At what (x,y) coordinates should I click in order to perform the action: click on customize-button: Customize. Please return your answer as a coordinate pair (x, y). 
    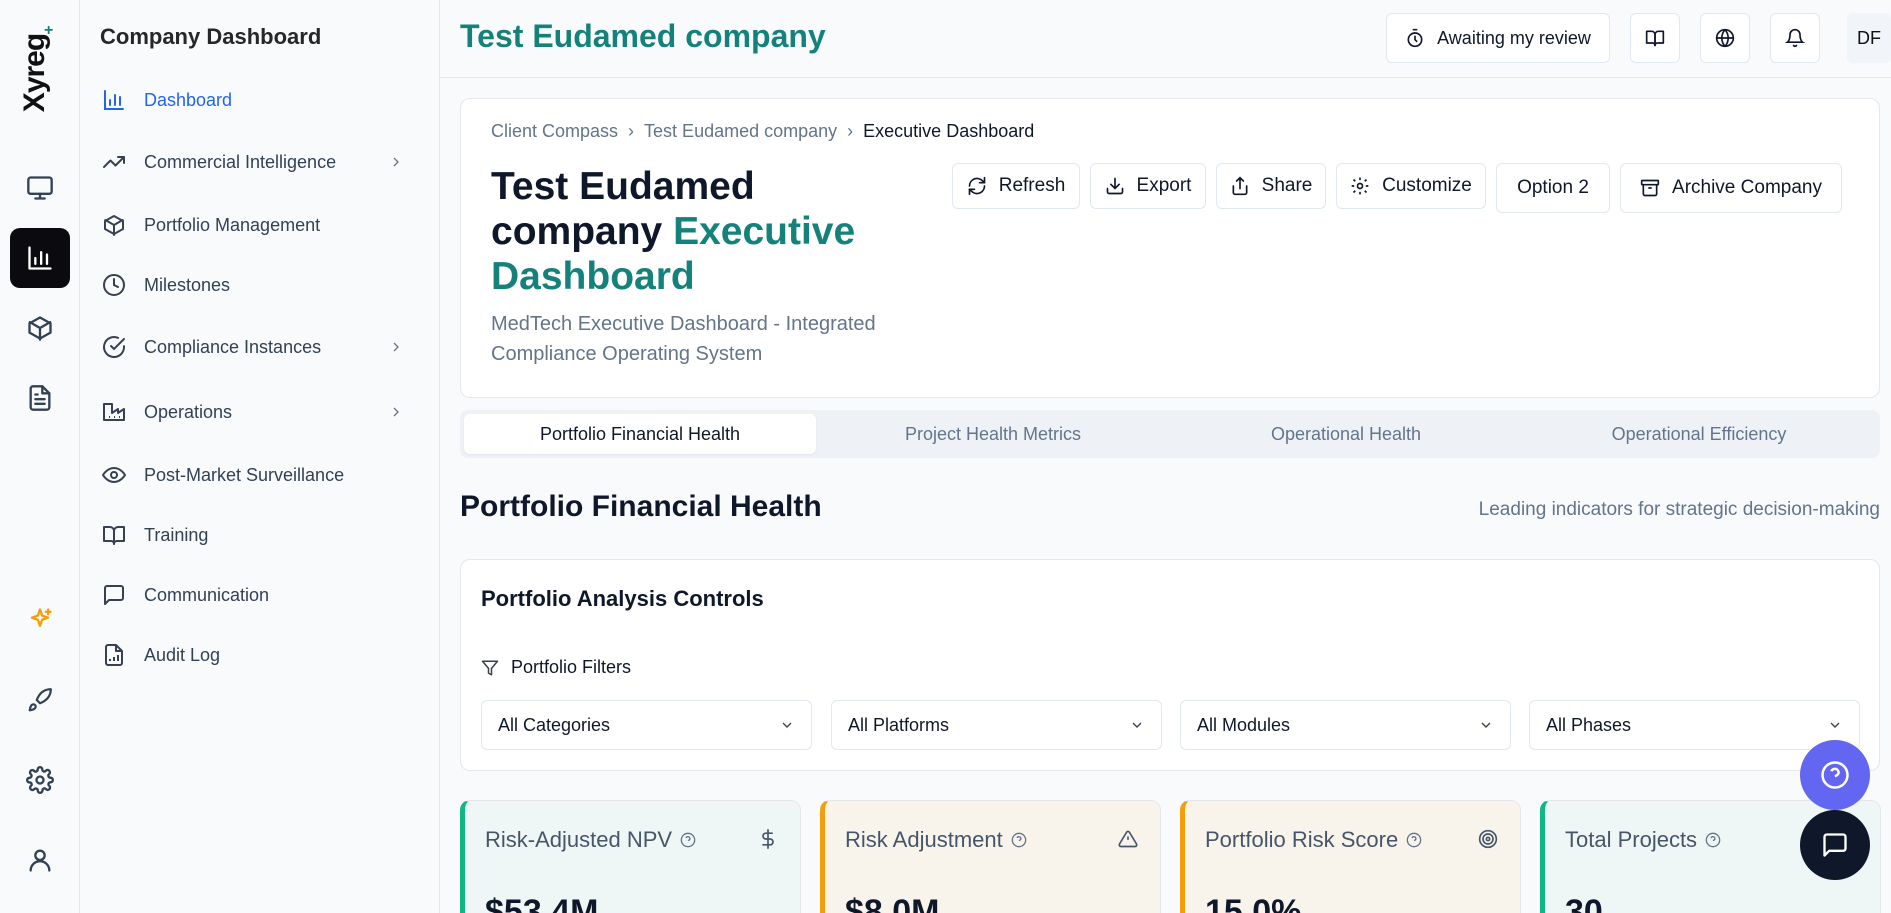
    Looking at the image, I should click on (1411, 186).